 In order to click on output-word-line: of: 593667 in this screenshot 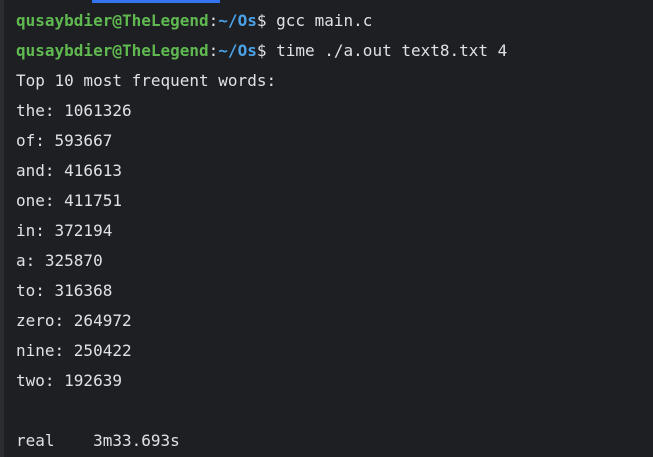, I will do `click(64, 140)`.